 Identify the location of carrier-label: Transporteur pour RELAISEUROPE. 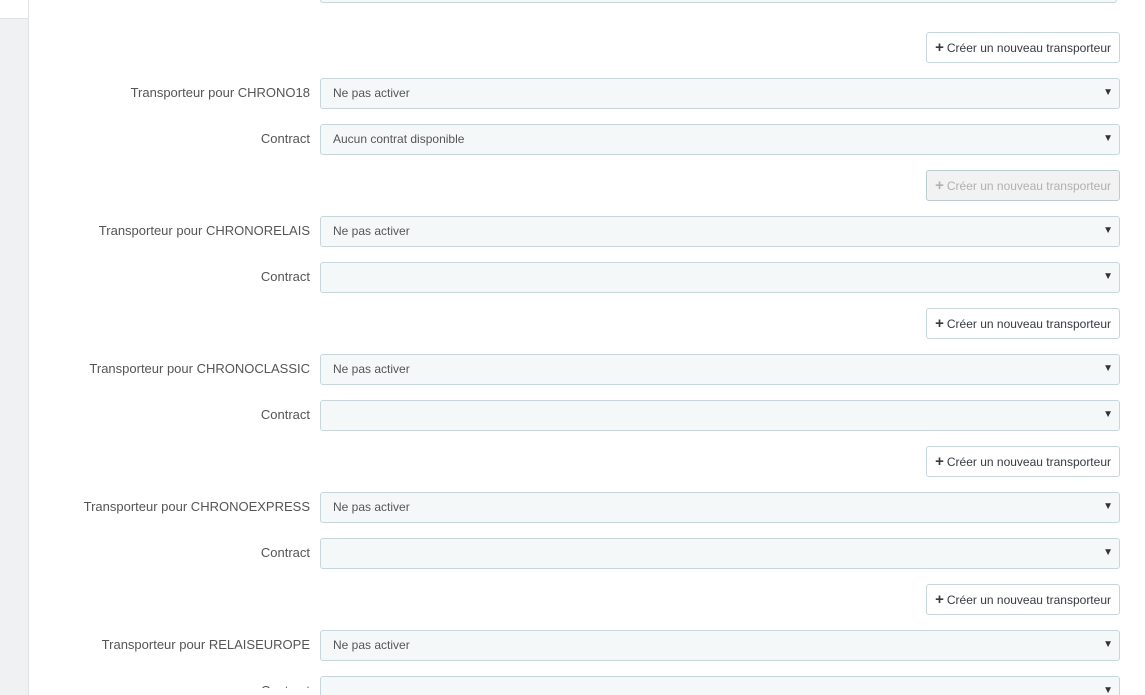
(205, 644).